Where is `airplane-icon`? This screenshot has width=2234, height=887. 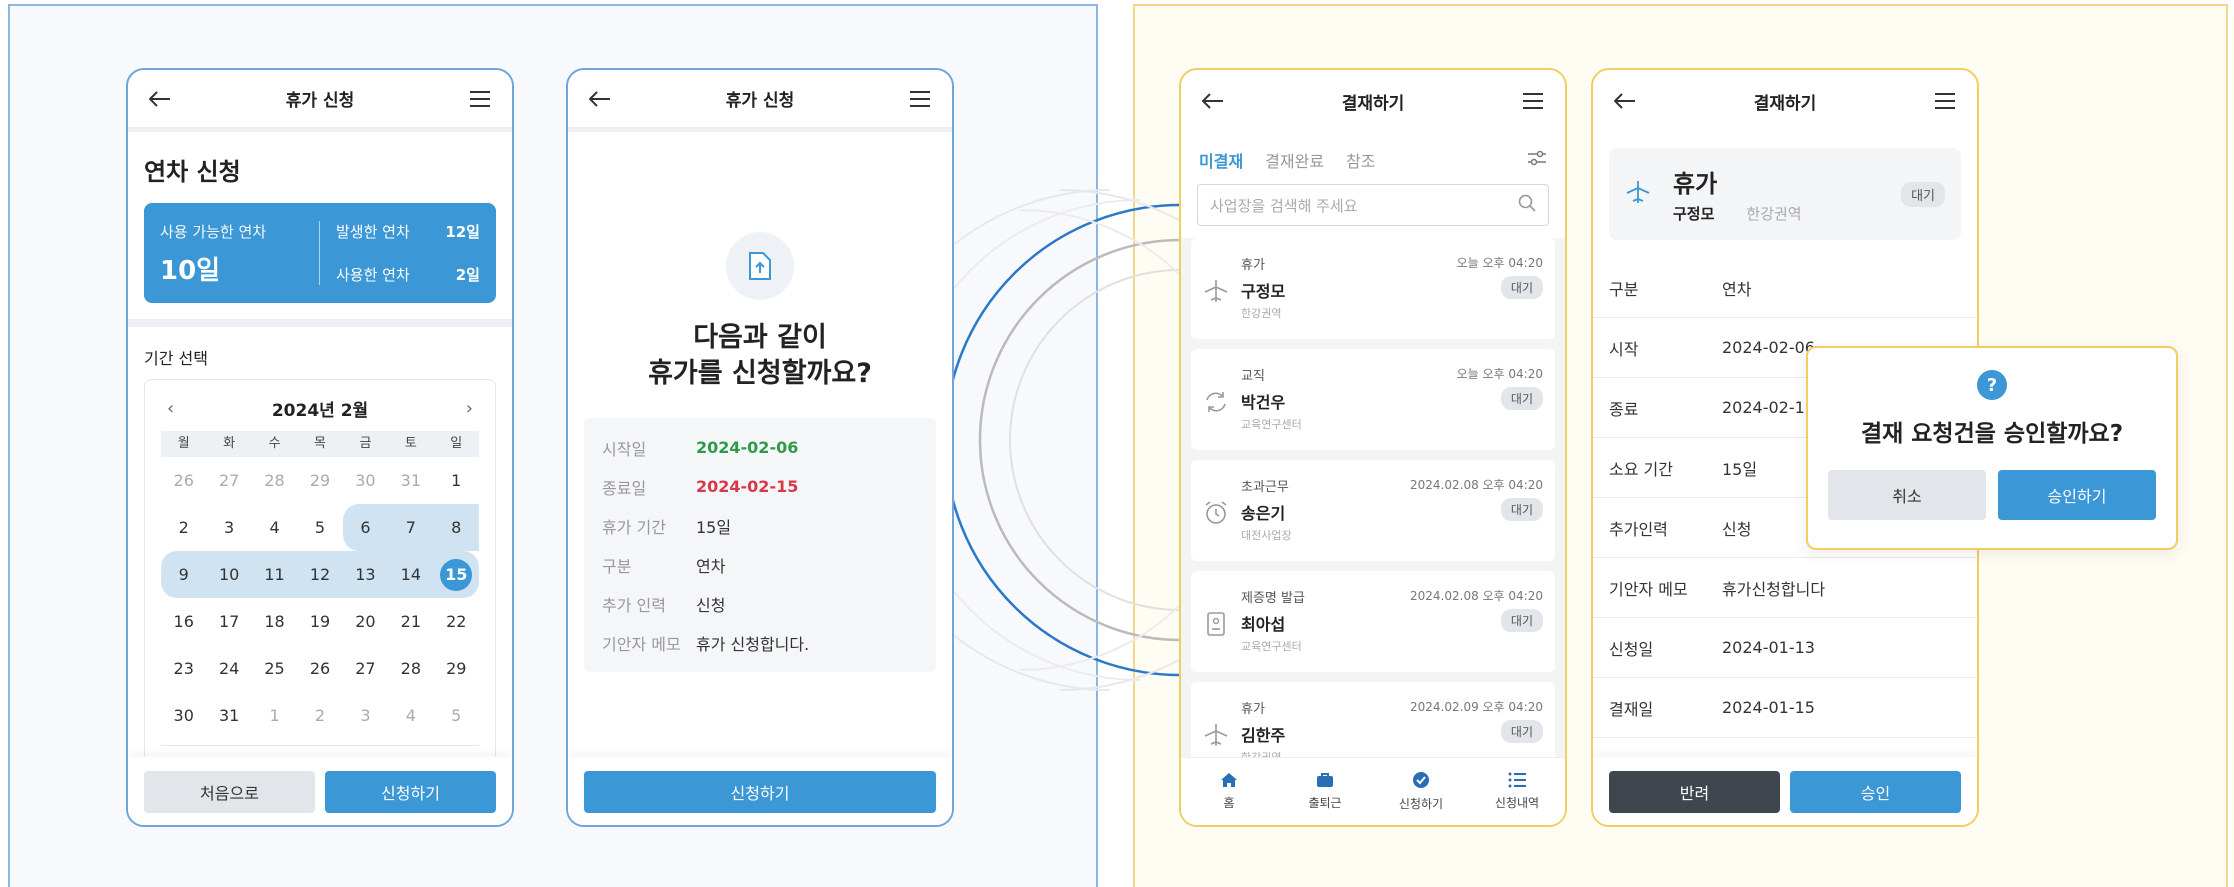 airplane-icon is located at coordinates (1649, 194).